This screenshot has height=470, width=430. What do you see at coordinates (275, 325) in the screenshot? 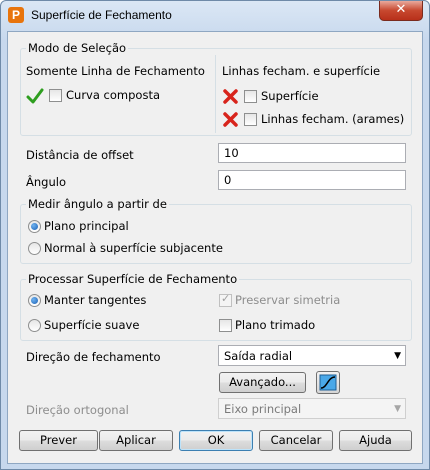
I see `trimmed-plane-label: Plano trimado` at bounding box center [275, 325].